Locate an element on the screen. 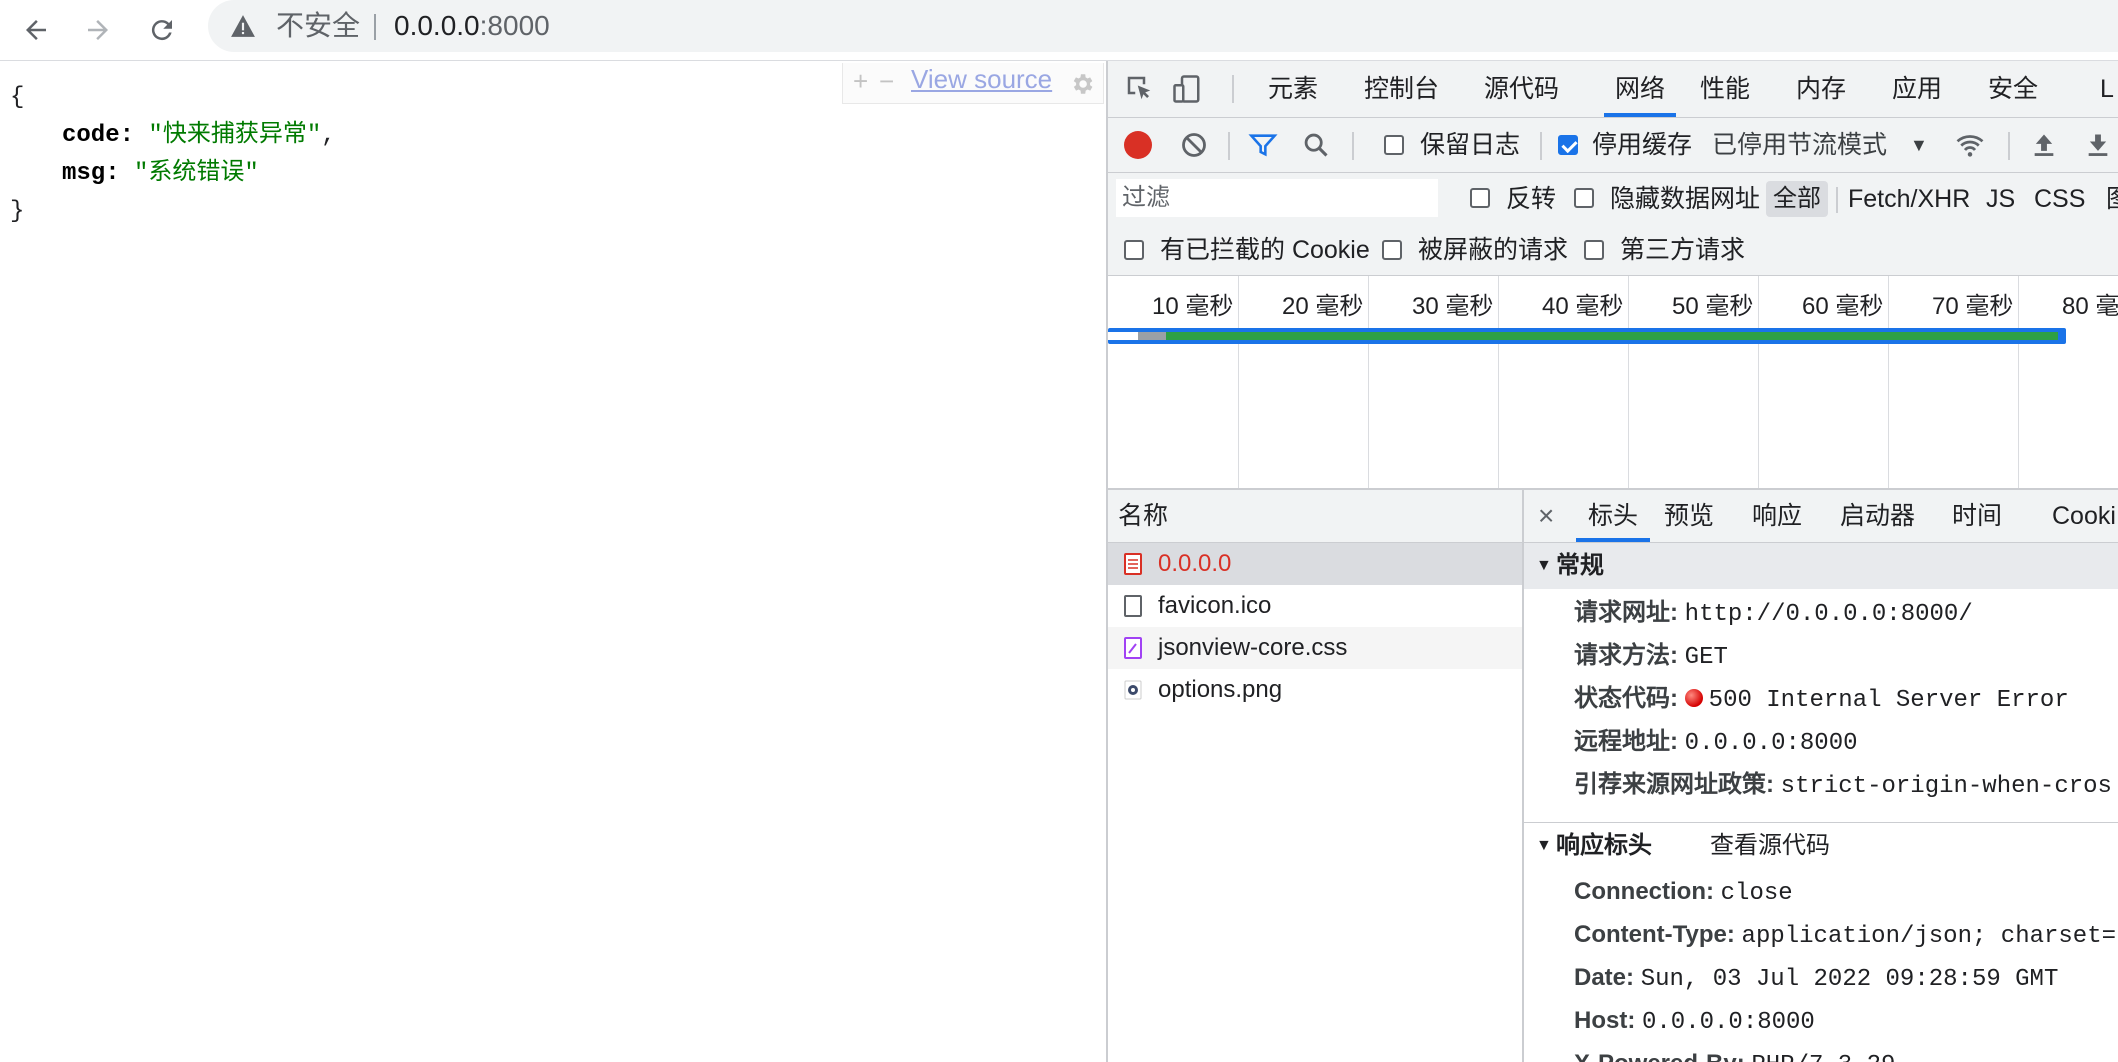 This screenshot has height=1062, width=2118. browser-toolbar: 不安全 0.0.0.0:8000 is located at coordinates (1059, 30).